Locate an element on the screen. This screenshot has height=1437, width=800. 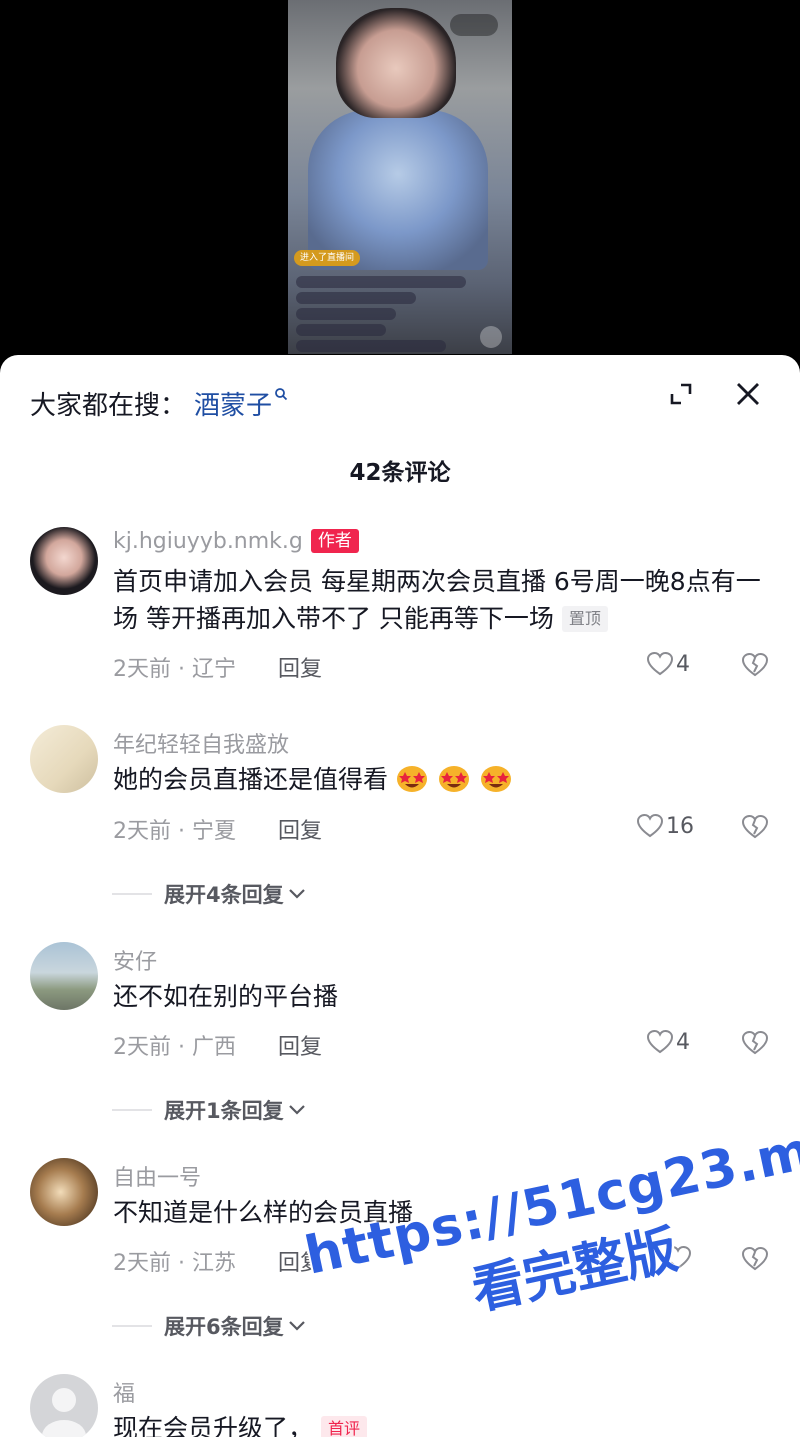
comment-username: 福 is located at coordinates (124, 1392).